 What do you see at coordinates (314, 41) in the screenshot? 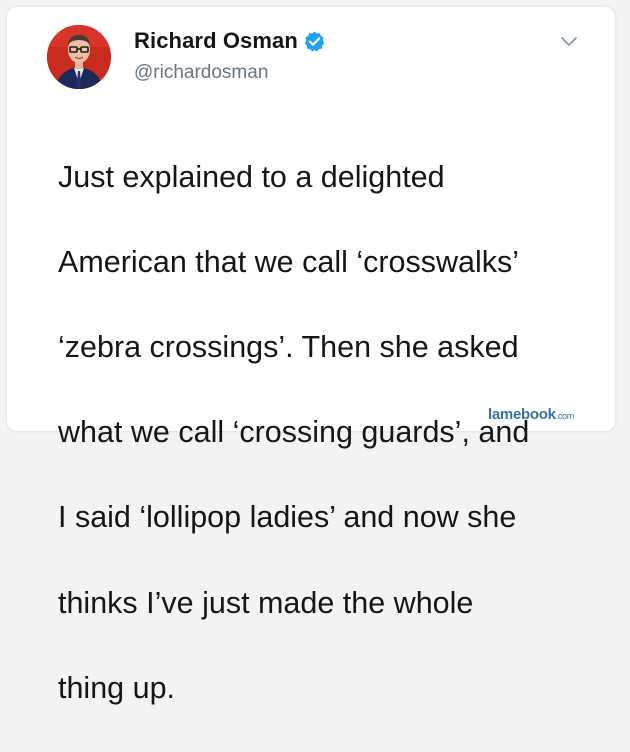
I see `verified-badge-icon` at bounding box center [314, 41].